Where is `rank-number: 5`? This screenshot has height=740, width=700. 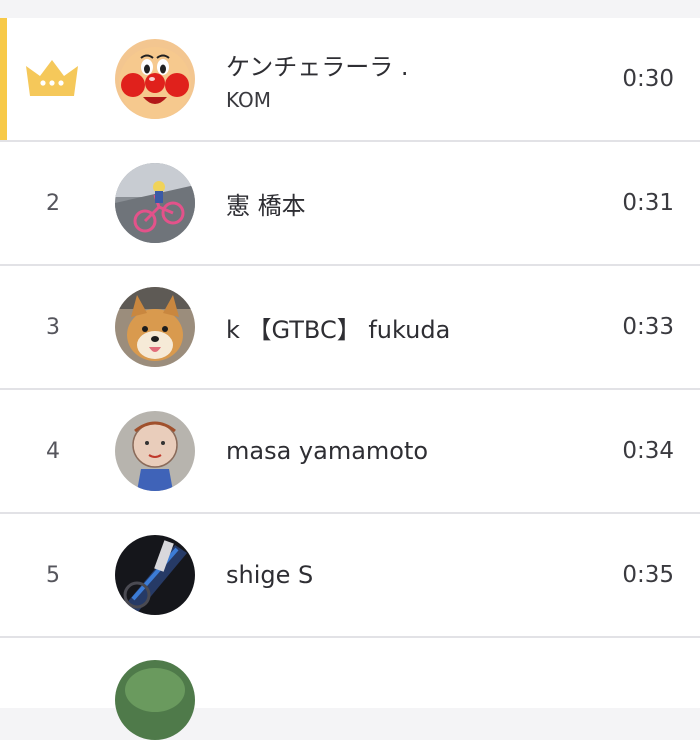 rank-number: 5 is located at coordinates (53, 575).